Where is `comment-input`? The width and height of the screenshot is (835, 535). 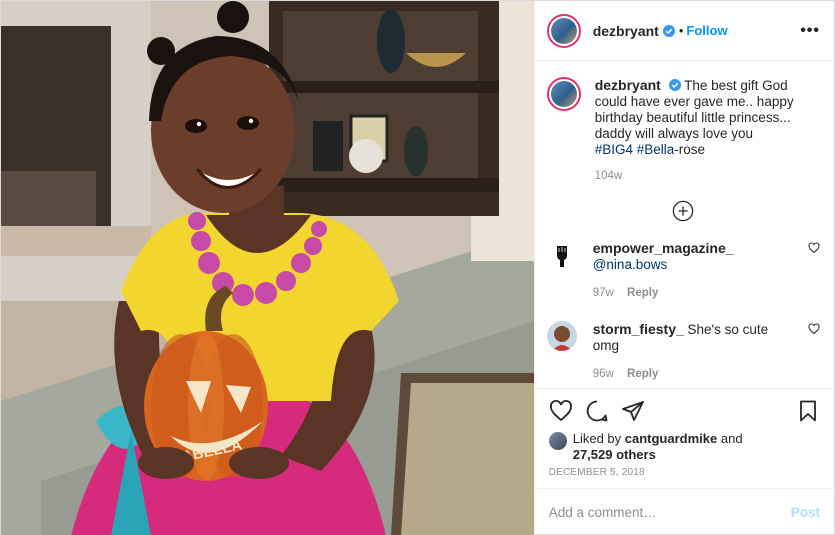 comment-input is located at coordinates (669, 512).